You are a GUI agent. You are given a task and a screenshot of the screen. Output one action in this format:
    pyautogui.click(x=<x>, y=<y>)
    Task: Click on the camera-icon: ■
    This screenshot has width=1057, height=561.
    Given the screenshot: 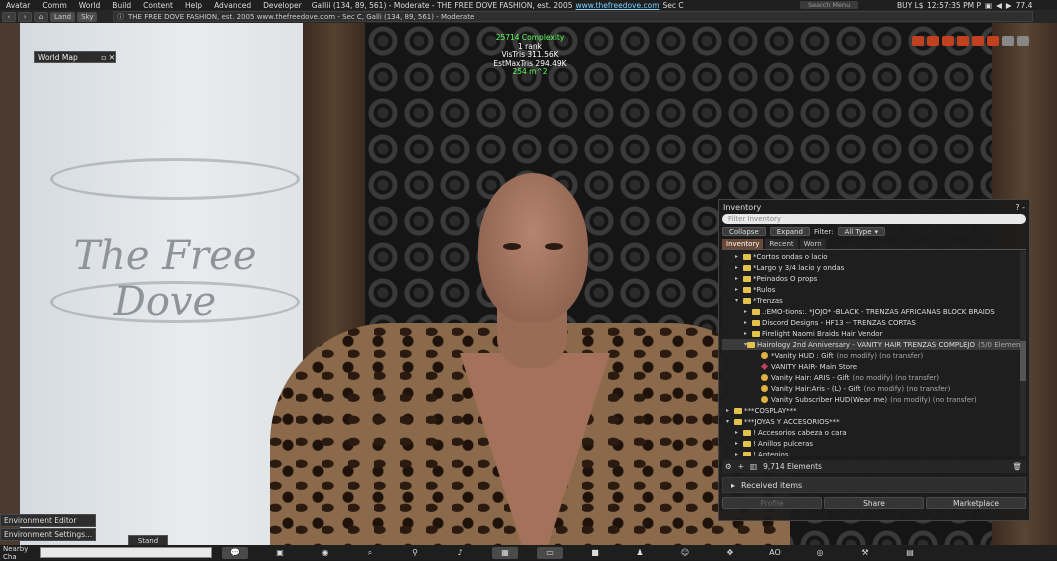 What is the action you would take?
    pyautogui.click(x=595, y=553)
    